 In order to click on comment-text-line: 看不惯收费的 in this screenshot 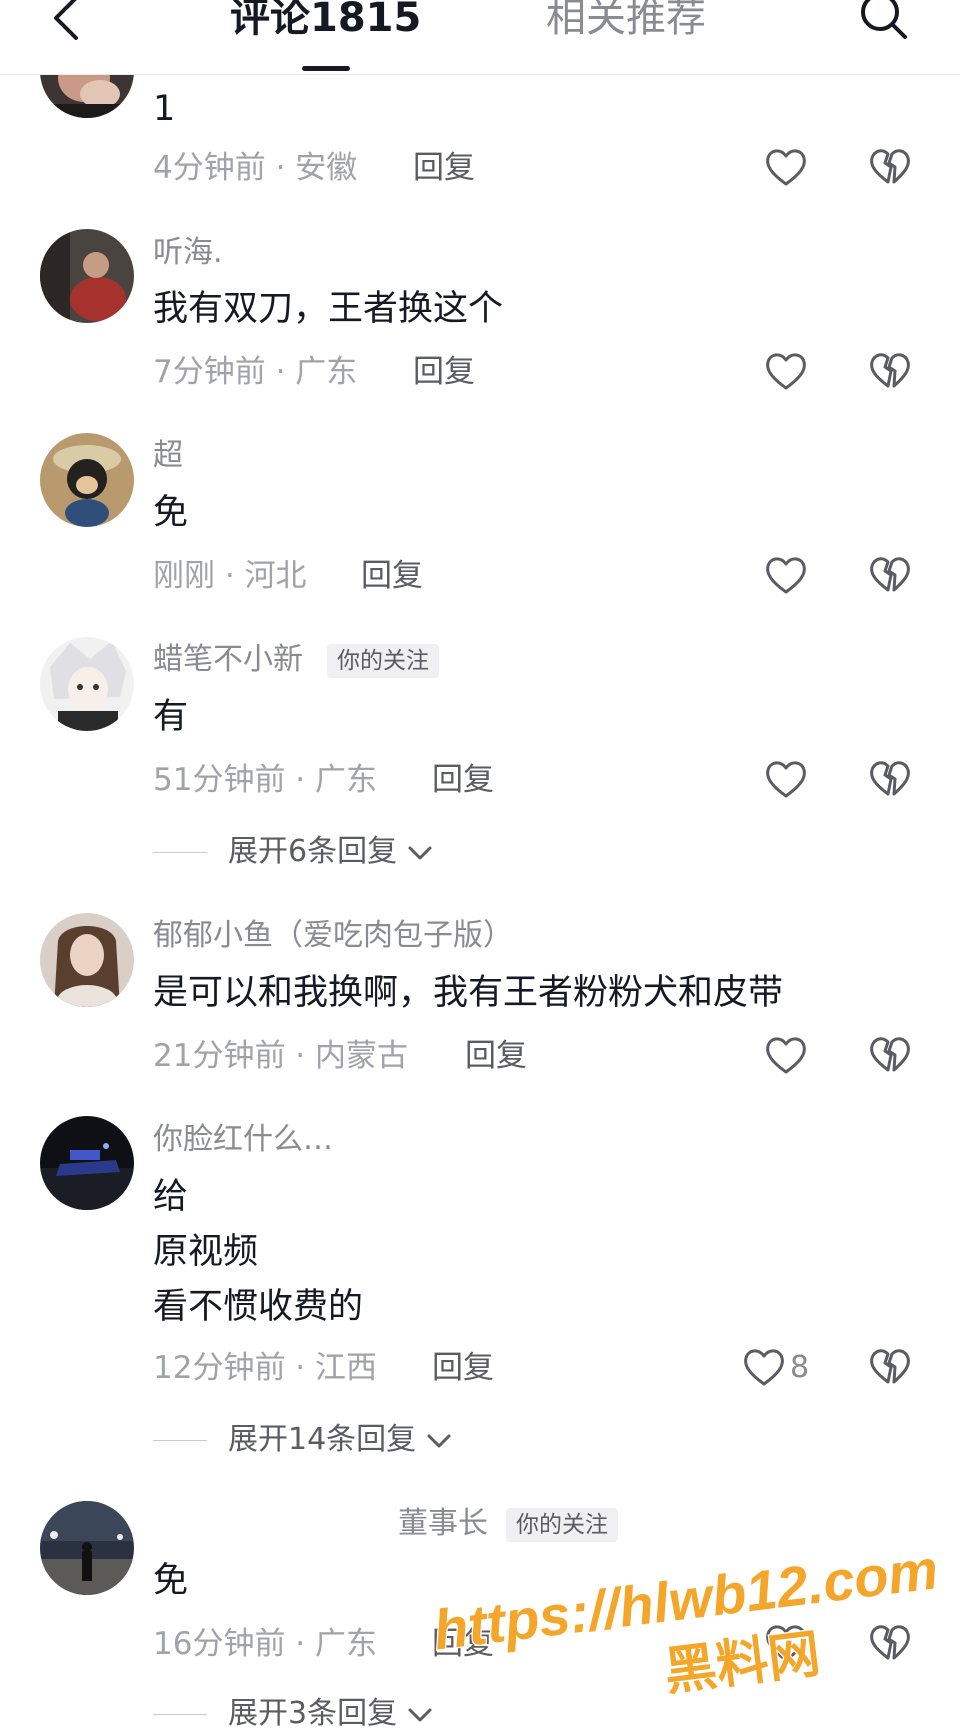, I will do `click(258, 1307)`.